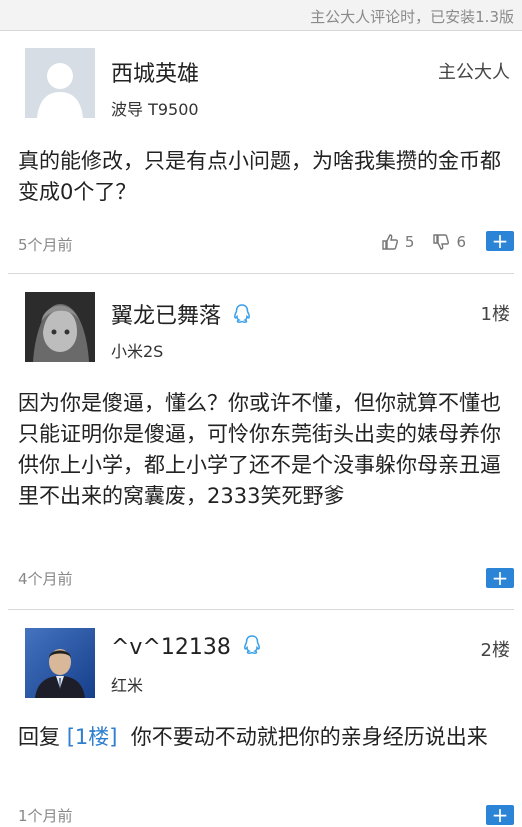 This screenshot has width=522, height=827. I want to click on default-user-icon, so click(60, 83).